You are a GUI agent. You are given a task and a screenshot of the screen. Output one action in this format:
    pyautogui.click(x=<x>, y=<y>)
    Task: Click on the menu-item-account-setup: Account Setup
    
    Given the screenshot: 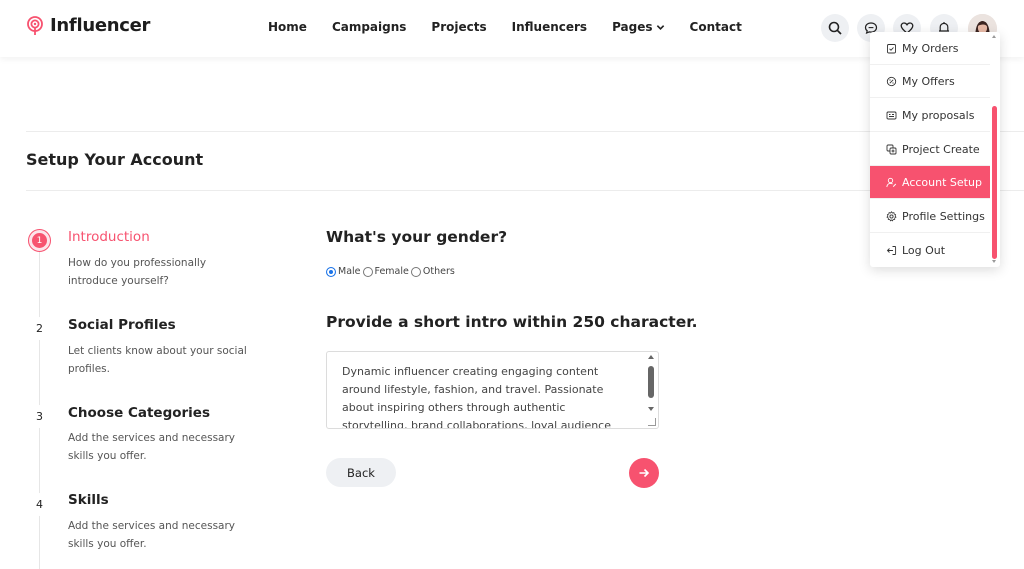 What is the action you would take?
    pyautogui.click(x=930, y=182)
    